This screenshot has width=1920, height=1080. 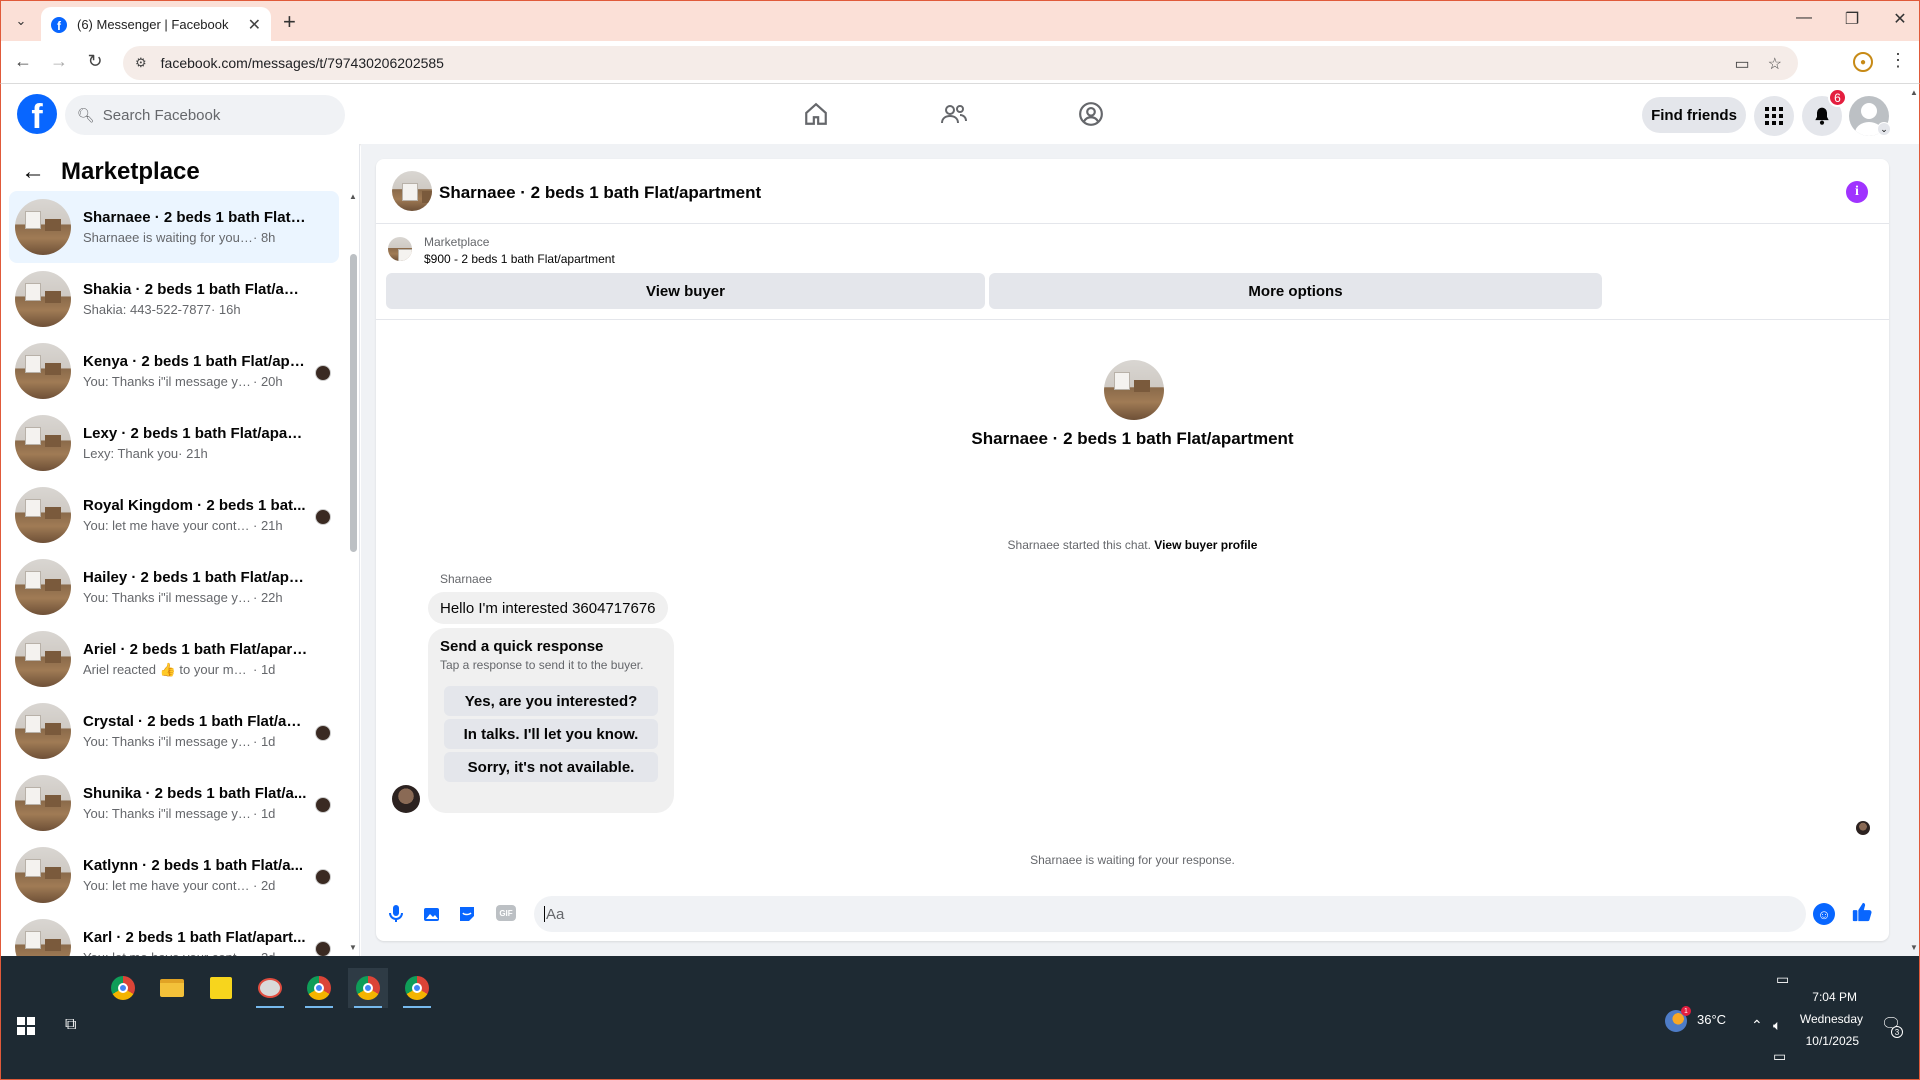 What do you see at coordinates (600, 193) in the screenshot?
I see `chat-title: Sharnaee · 2 beds 1 bath Flat/apartment` at bounding box center [600, 193].